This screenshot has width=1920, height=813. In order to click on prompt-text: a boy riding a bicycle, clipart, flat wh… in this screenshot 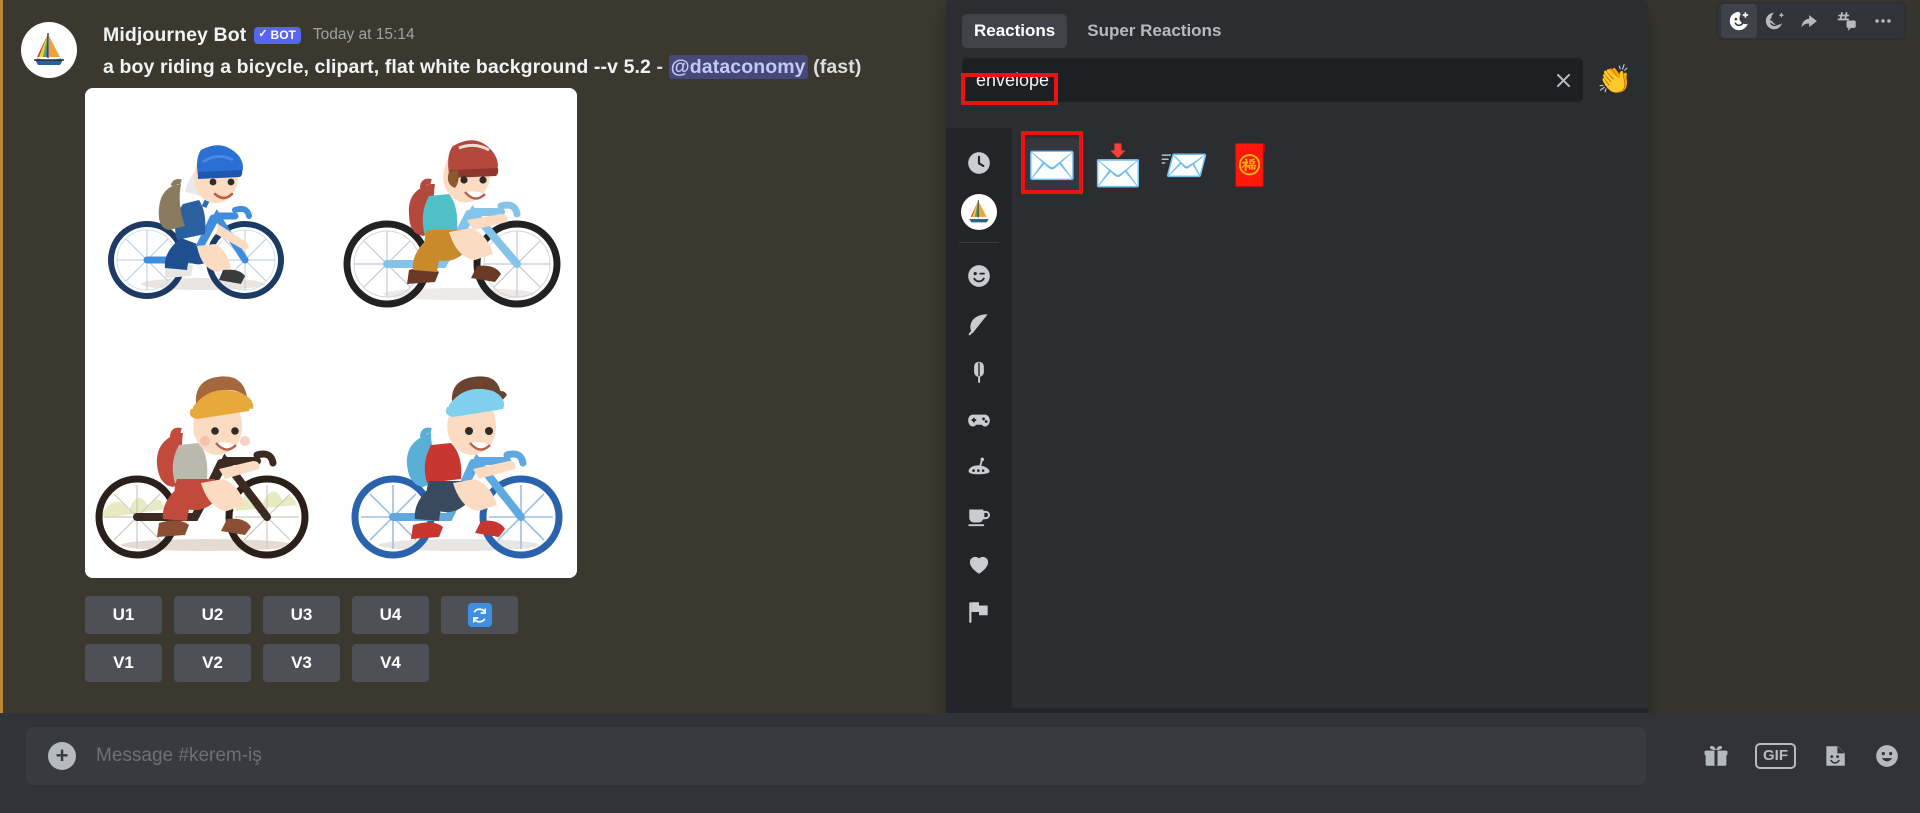, I will do `click(377, 67)`.